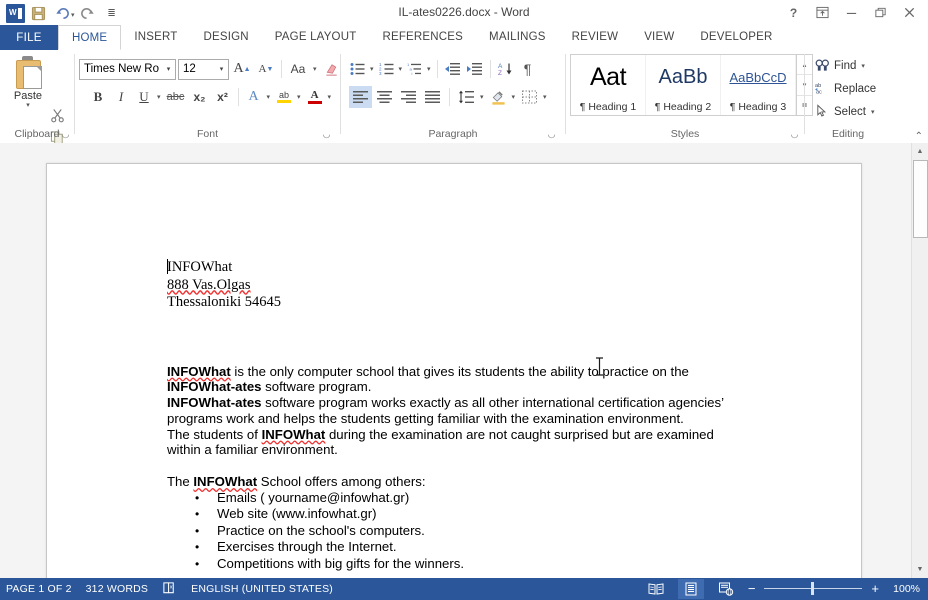 This screenshot has height=600, width=928. Describe the element at coordinates (471, 498) in the screenshot. I see `list-item: Emails ( yourname@infowhat.gr)` at that location.